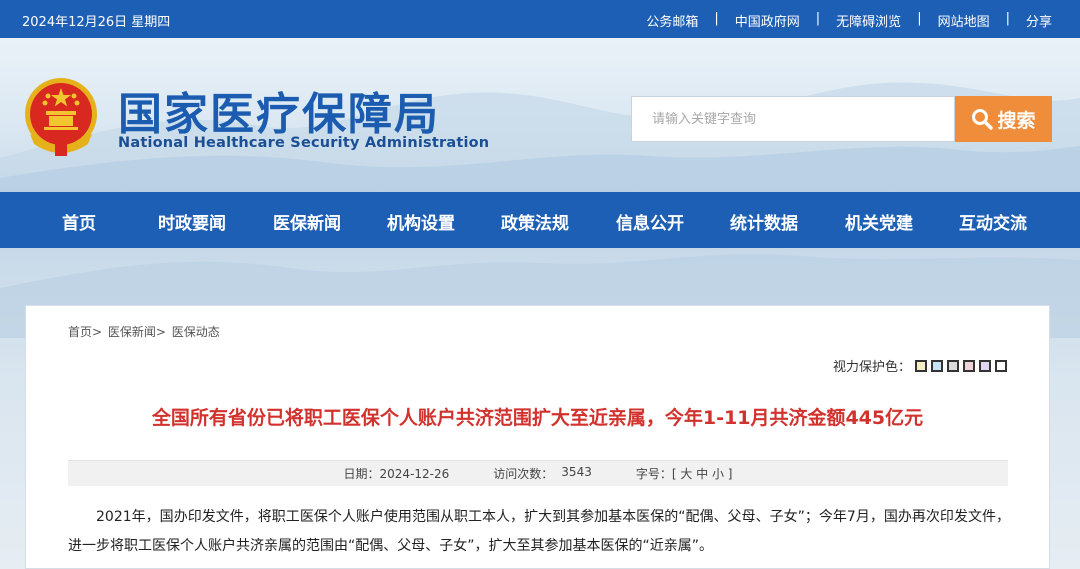  I want to click on link-sitemap: 网站地图, so click(964, 20).